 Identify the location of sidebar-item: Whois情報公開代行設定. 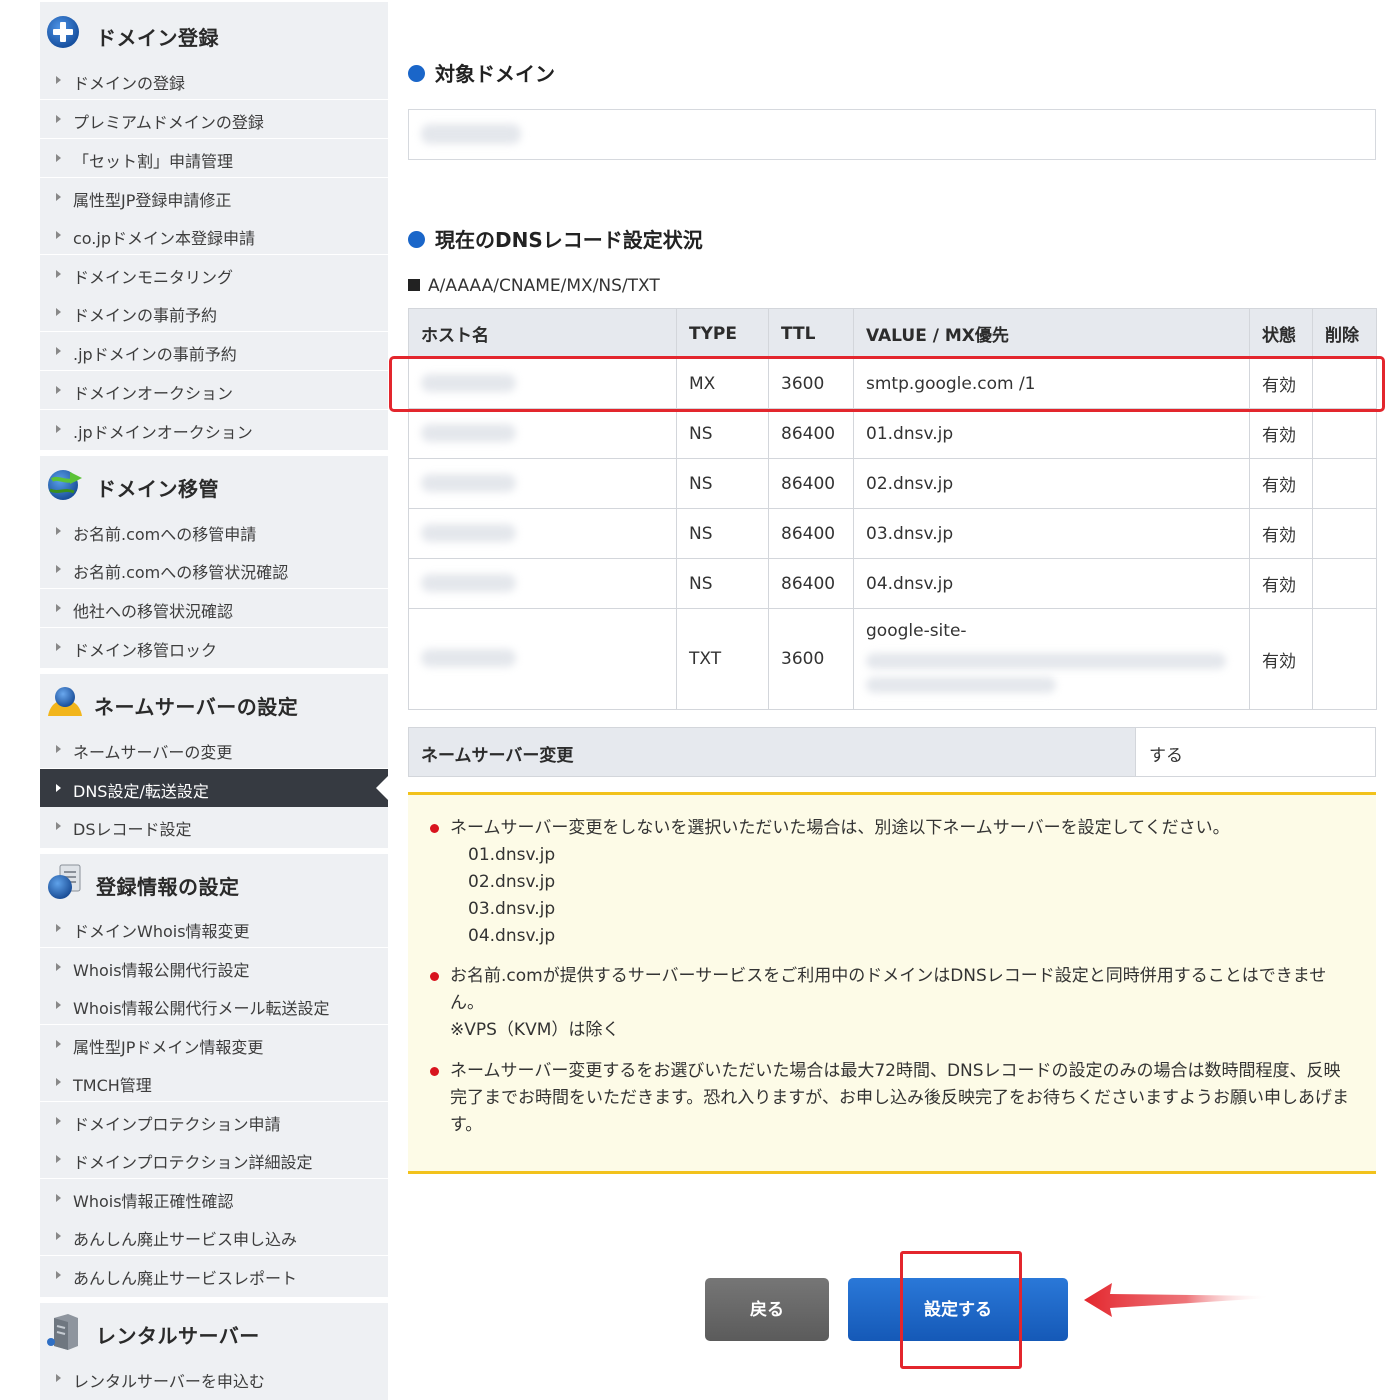
(214, 967).